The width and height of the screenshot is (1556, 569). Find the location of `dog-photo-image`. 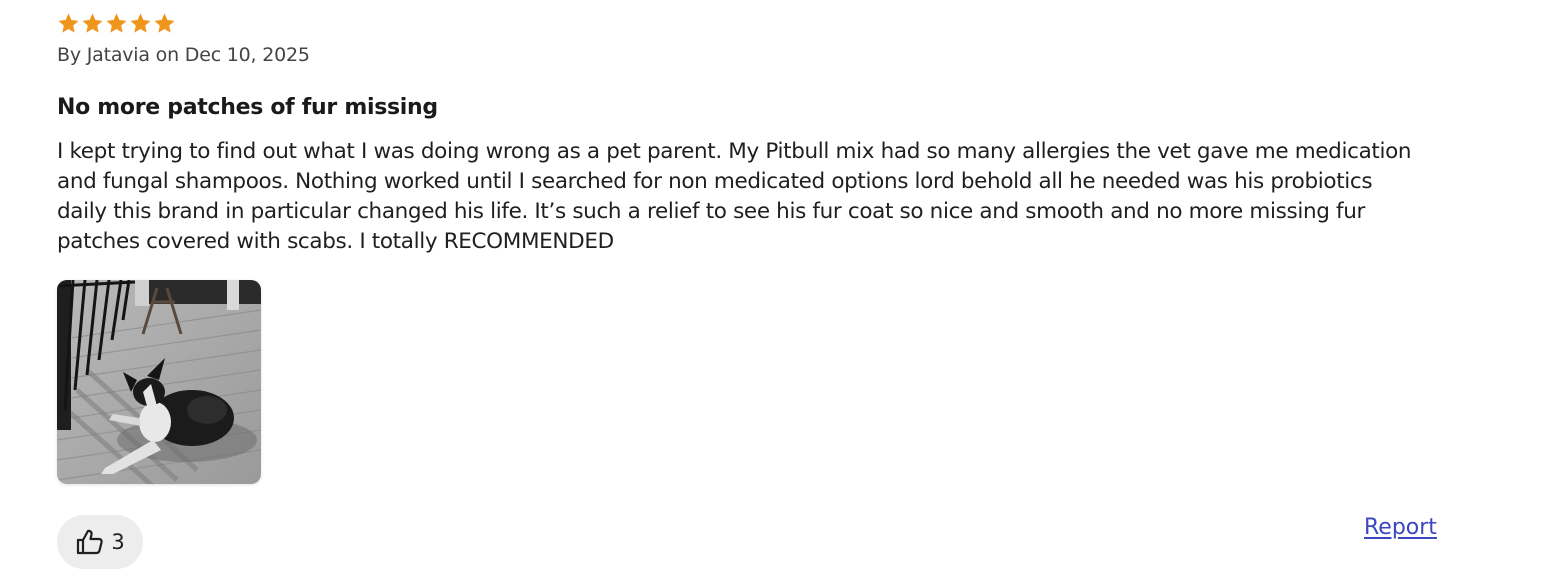

dog-photo-image is located at coordinates (159, 382).